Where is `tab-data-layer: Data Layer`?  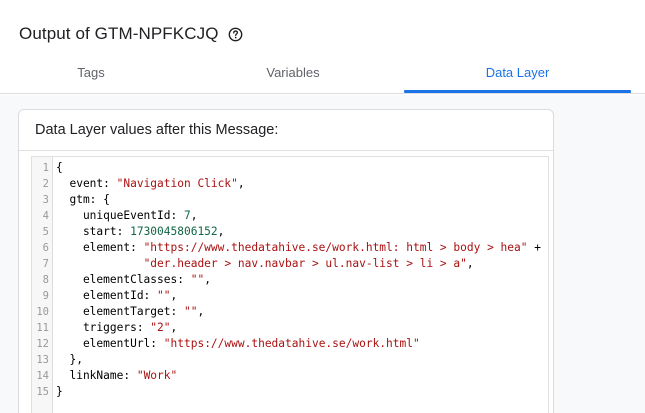 tab-data-layer: Data Layer is located at coordinates (517, 76).